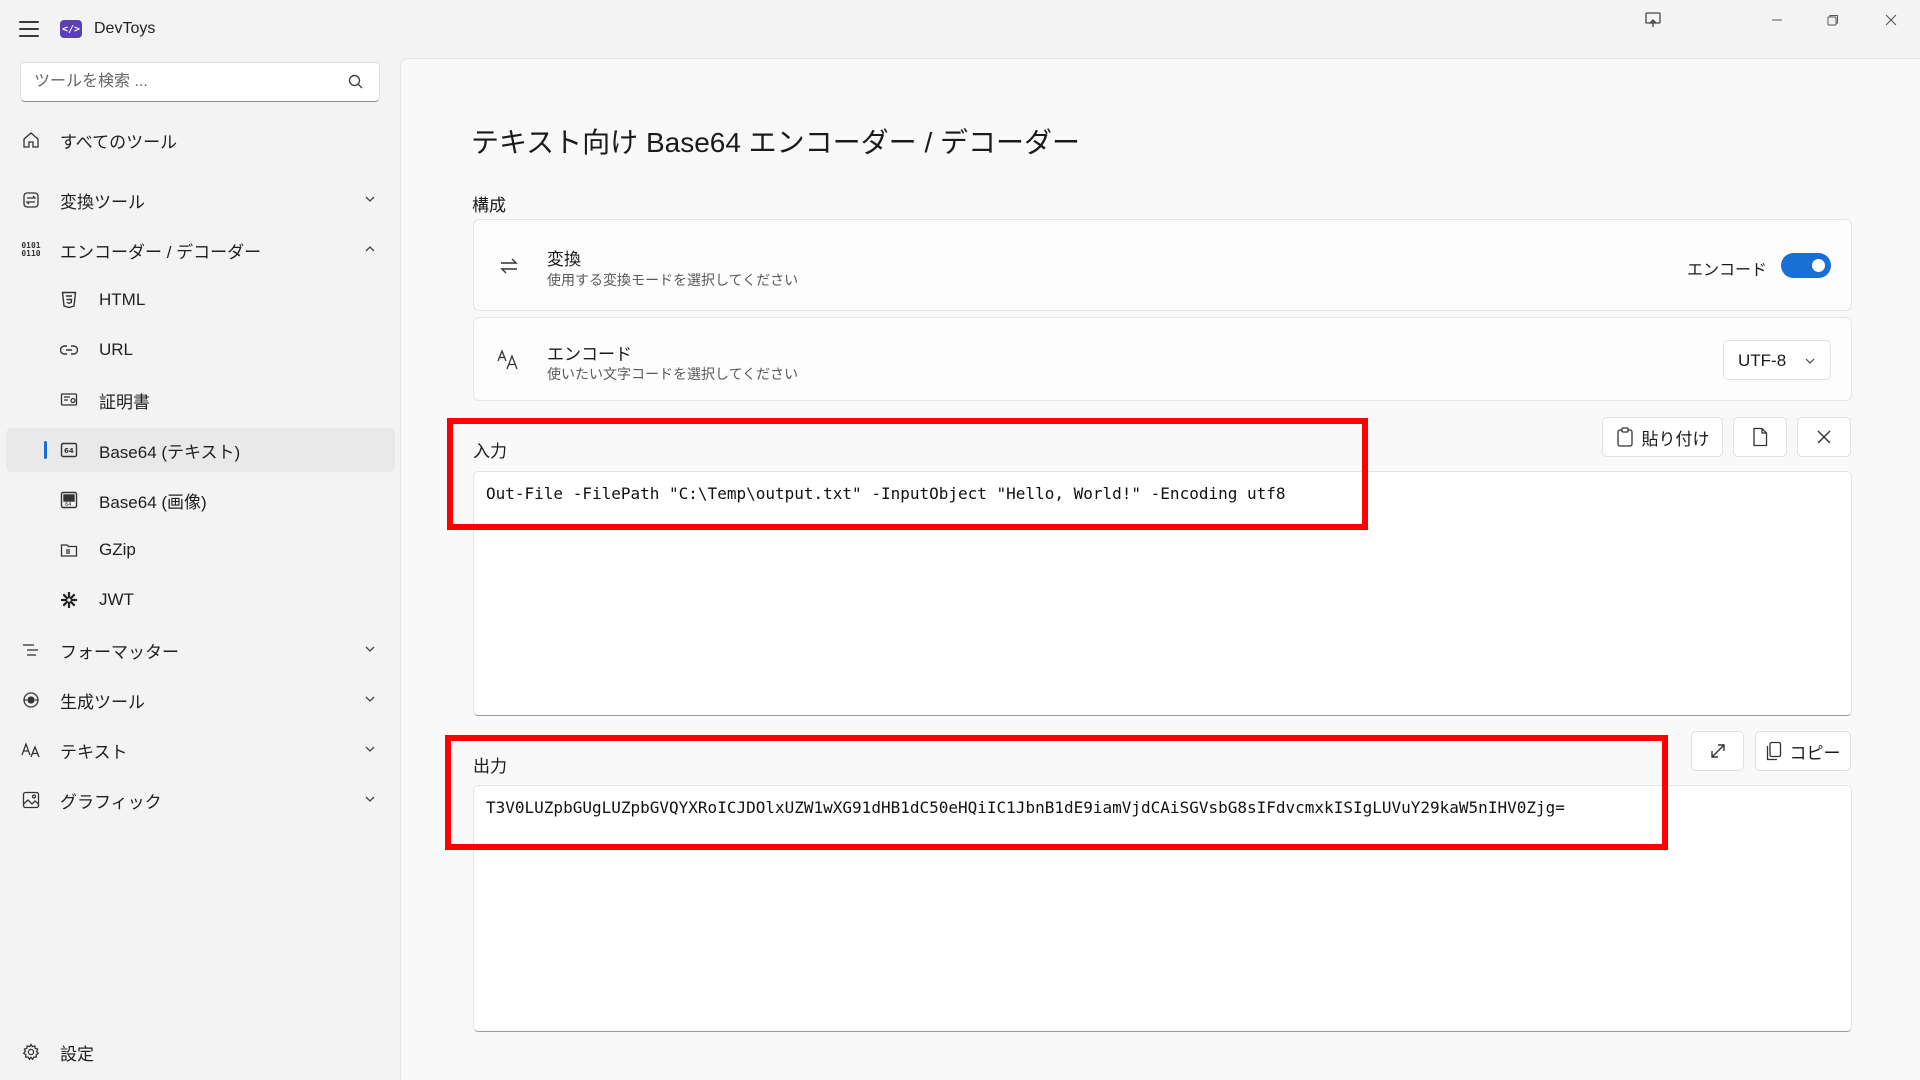  I want to click on sidebar-item-label: 設定, so click(77, 1054).